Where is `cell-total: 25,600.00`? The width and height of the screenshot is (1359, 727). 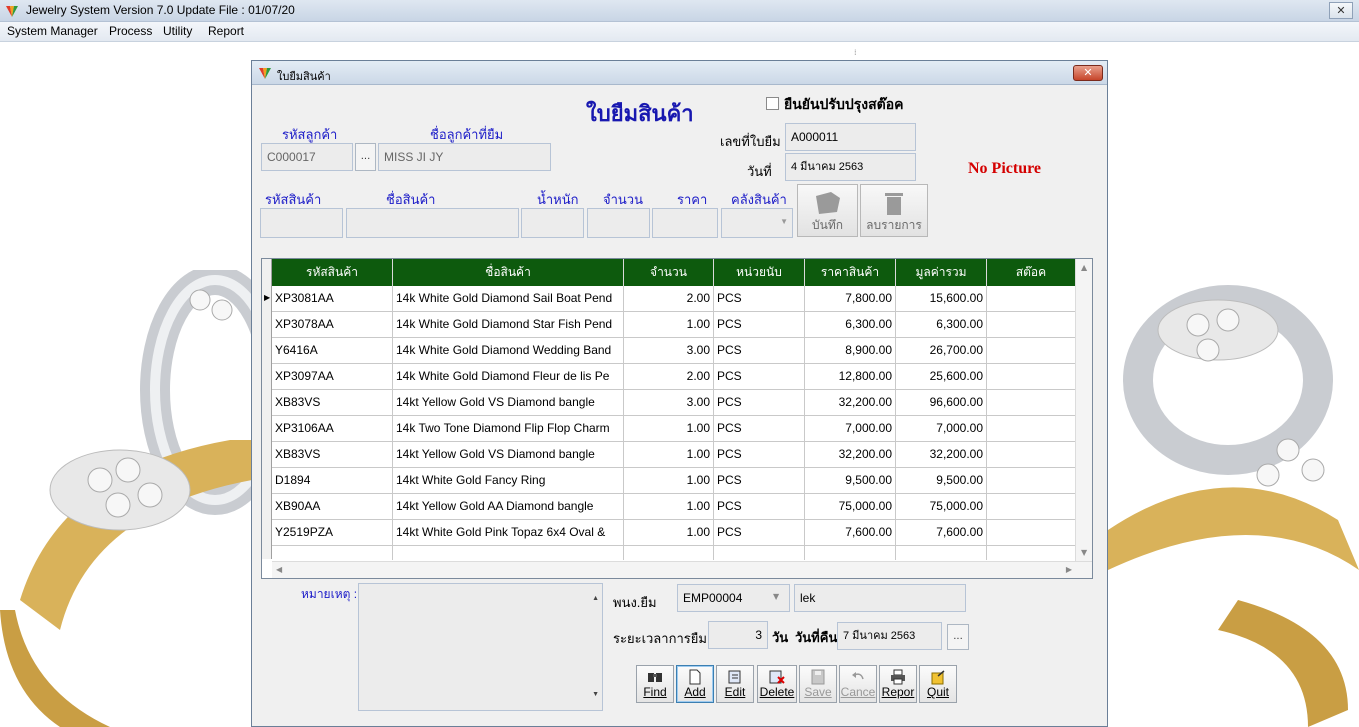 cell-total: 25,600.00 is located at coordinates (941, 377).